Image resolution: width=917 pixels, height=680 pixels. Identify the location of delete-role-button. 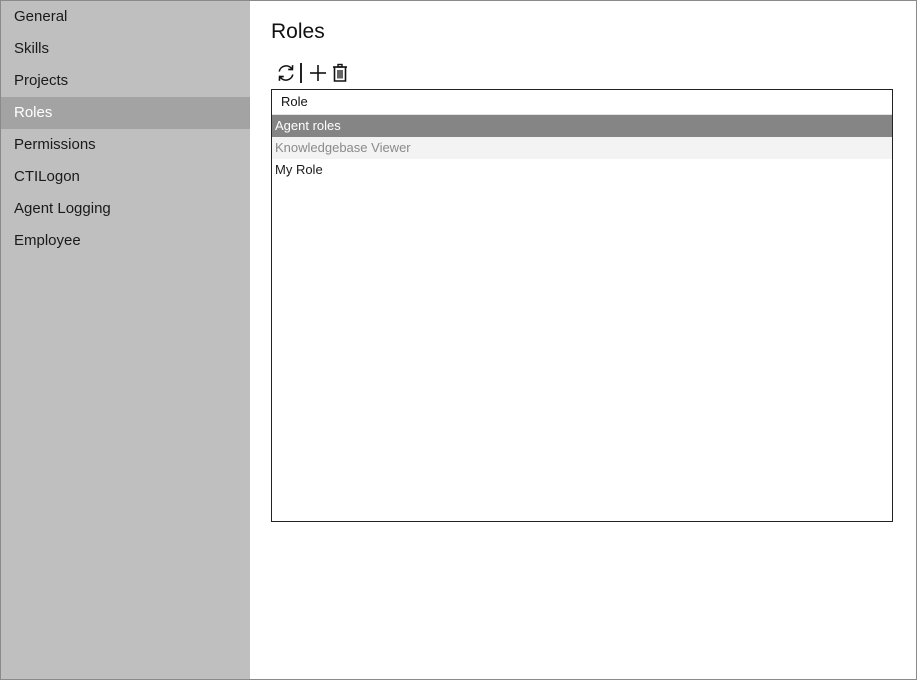
(340, 73).